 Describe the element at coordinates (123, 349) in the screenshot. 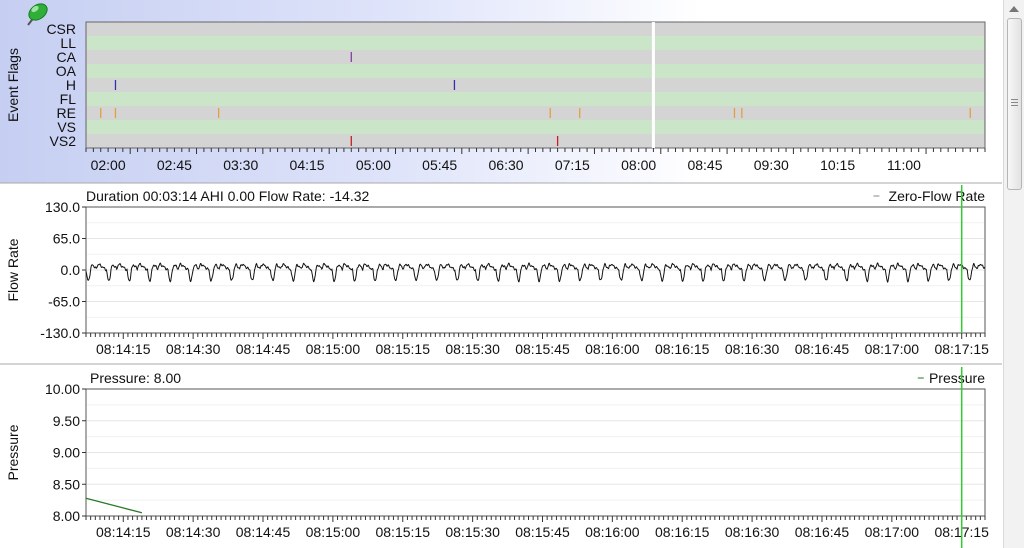

I see `flow-x-tick-label: 08:14:15` at that location.